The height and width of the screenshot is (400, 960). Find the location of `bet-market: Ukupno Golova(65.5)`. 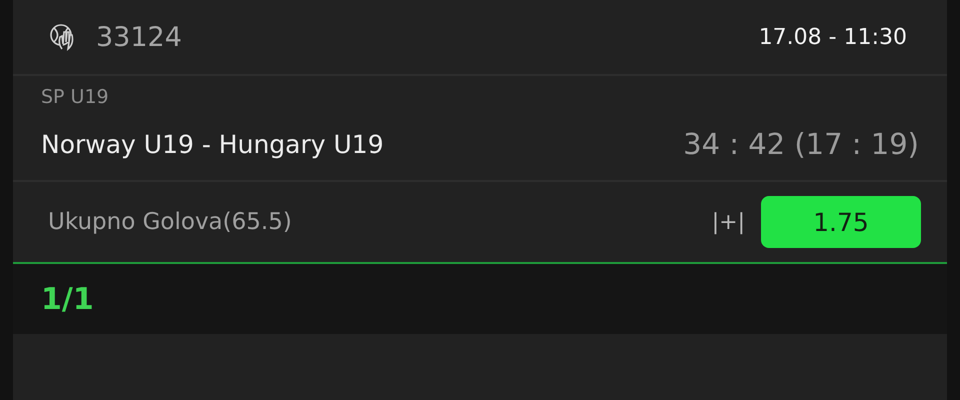

bet-market: Ukupno Golova(65.5) is located at coordinates (170, 222).